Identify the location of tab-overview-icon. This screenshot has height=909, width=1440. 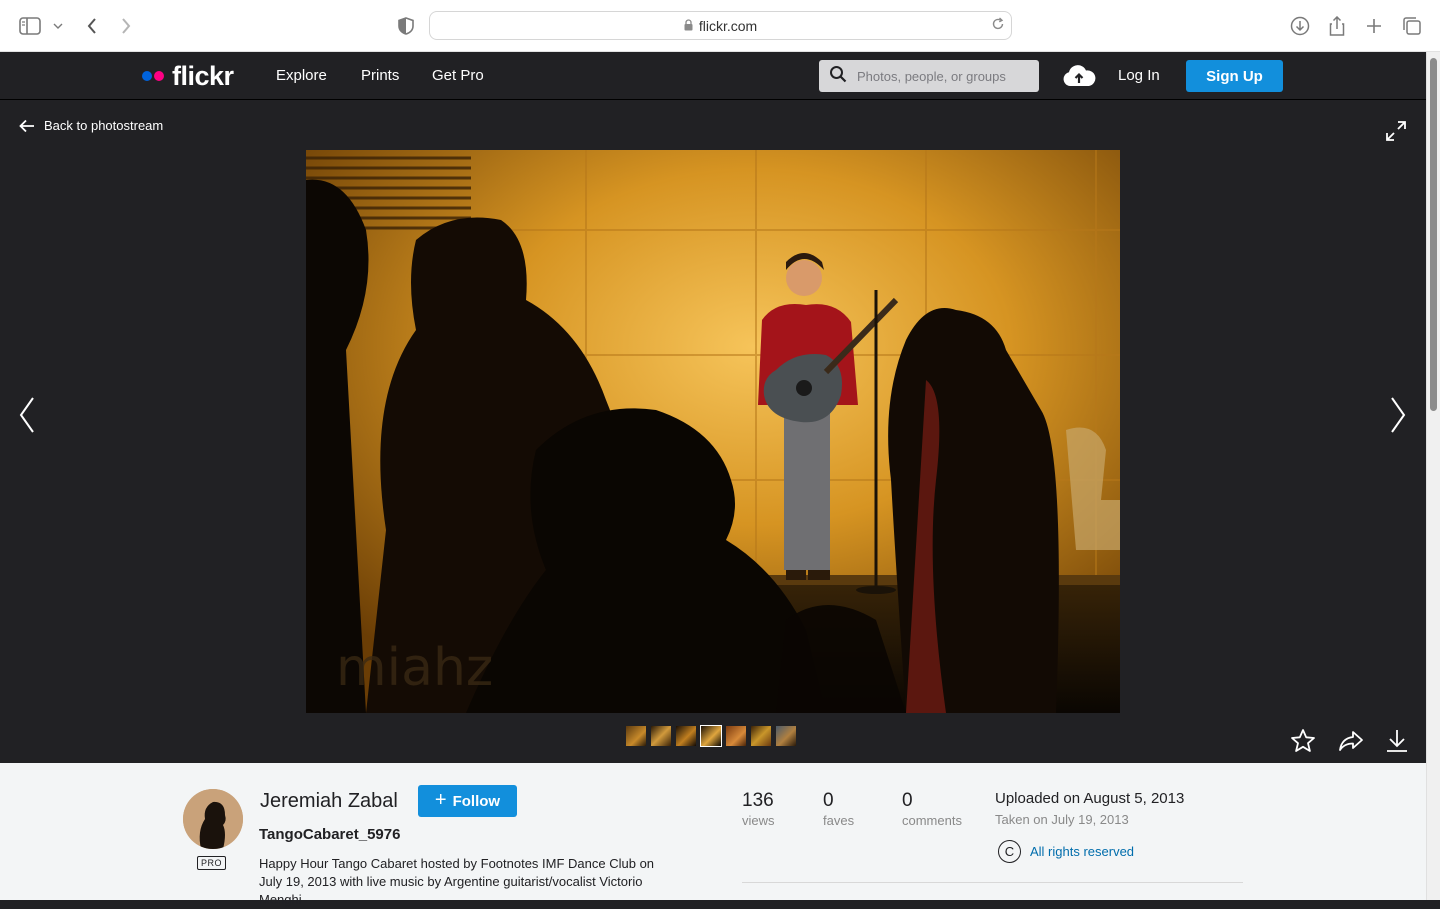
(1412, 26).